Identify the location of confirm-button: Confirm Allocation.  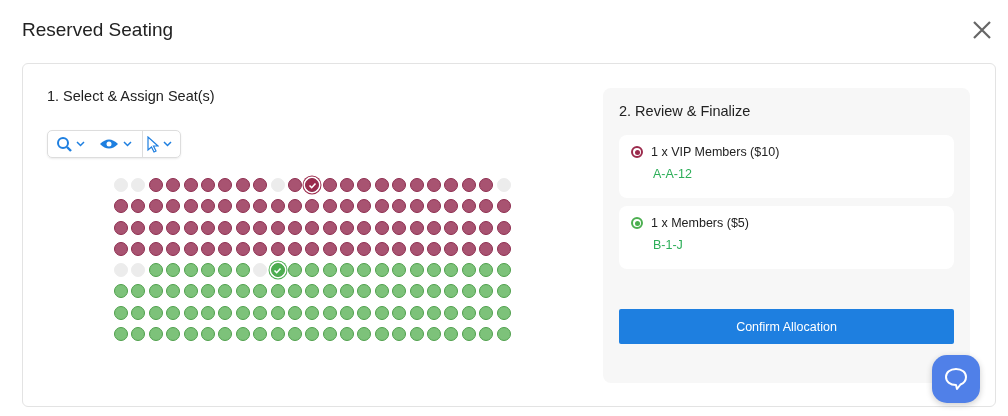
(786, 326).